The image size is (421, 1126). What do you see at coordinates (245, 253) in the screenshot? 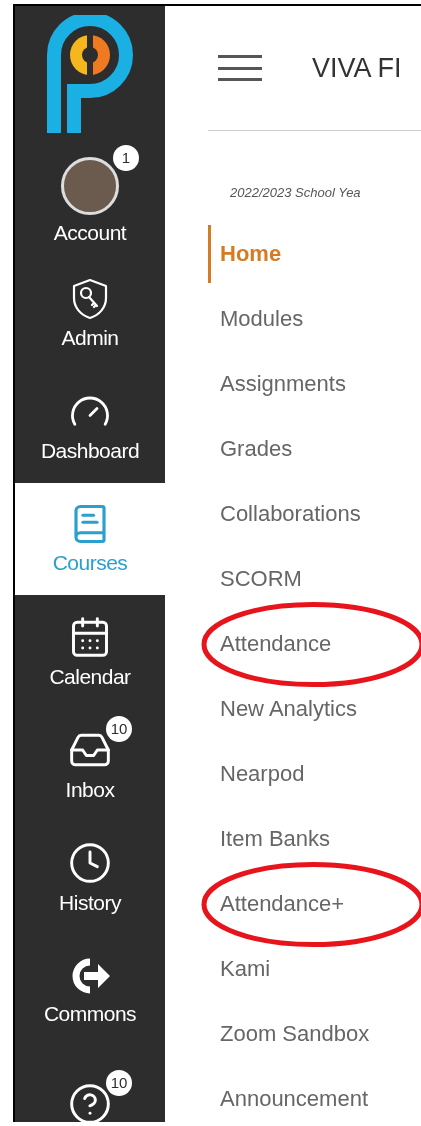
I see `course-nav-link: Home` at bounding box center [245, 253].